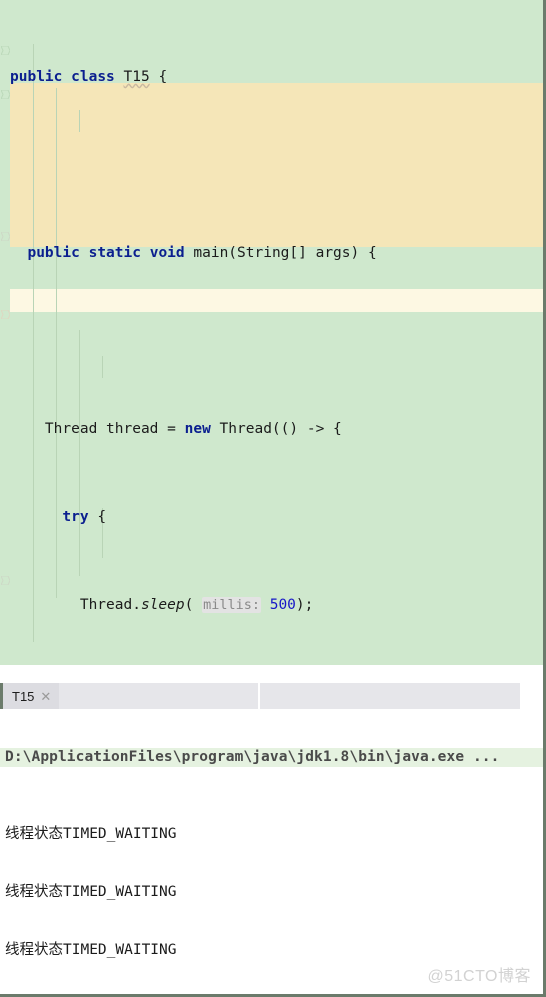  Describe the element at coordinates (162, 605) in the screenshot. I see `sleep-method: sleep` at that location.